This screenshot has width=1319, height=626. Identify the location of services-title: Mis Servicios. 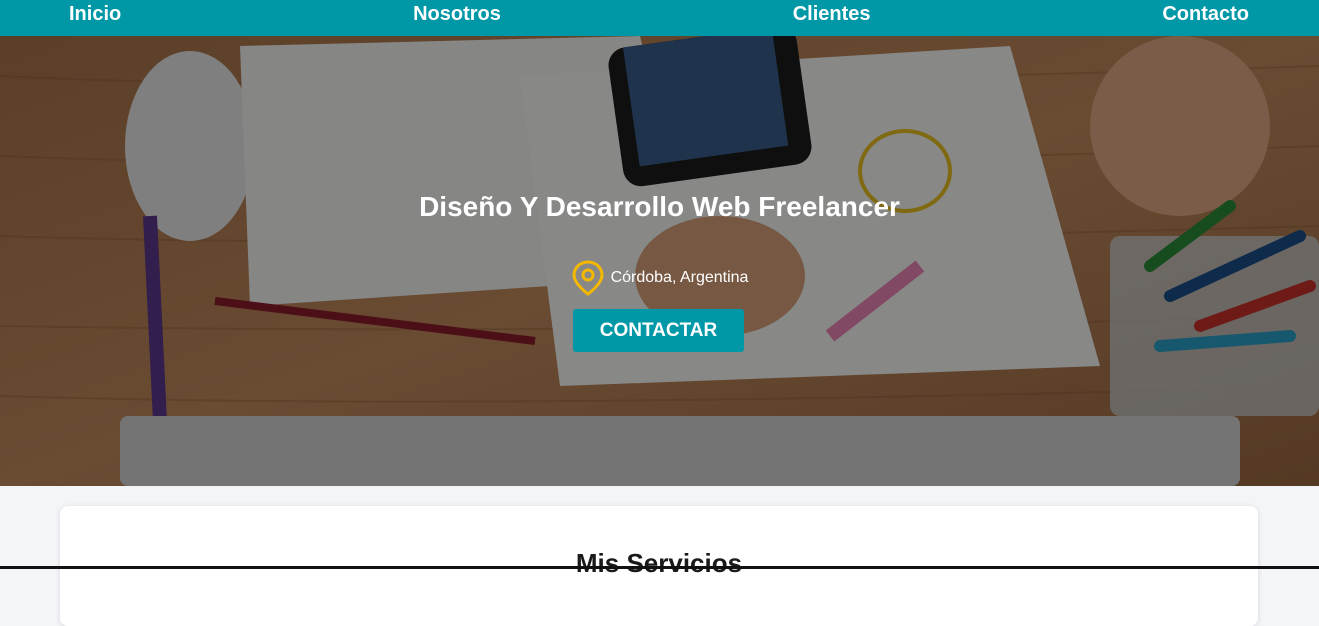
(659, 563).